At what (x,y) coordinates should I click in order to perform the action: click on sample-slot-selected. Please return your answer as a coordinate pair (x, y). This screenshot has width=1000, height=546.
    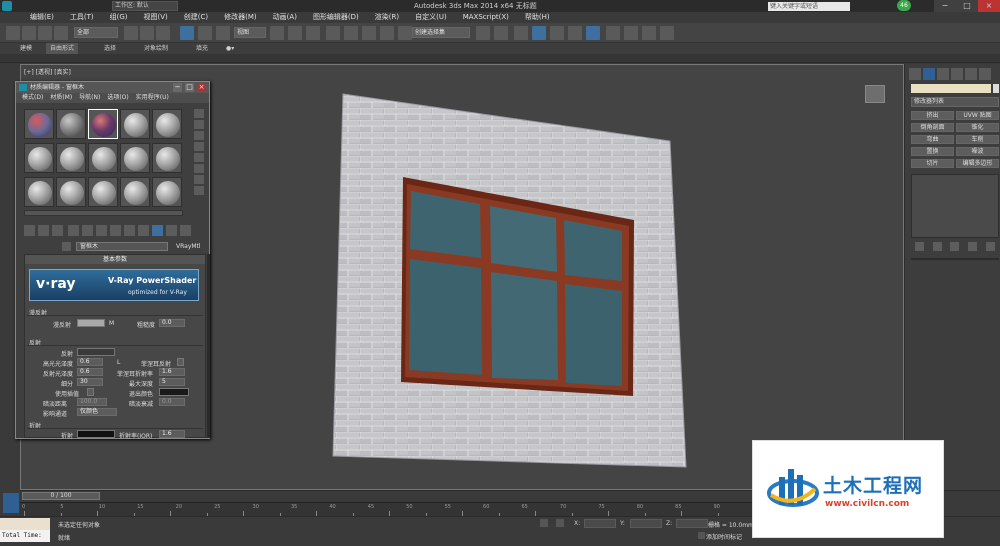
    Looking at the image, I should click on (103, 124).